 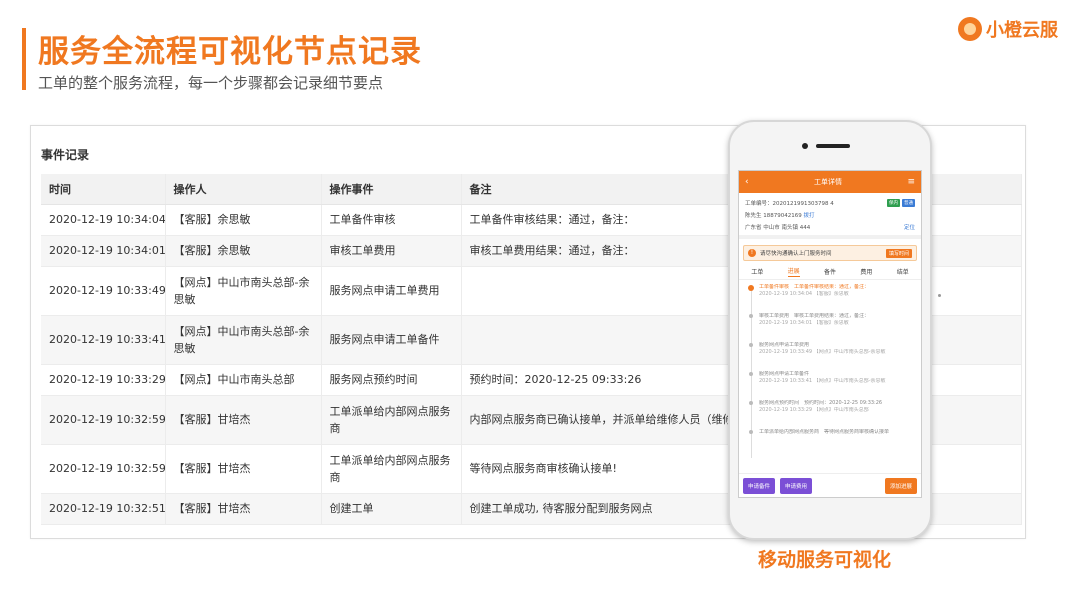 What do you see at coordinates (103, 291) in the screenshot?
I see `cell-time: 2020-12-19 10:33:49` at bounding box center [103, 291].